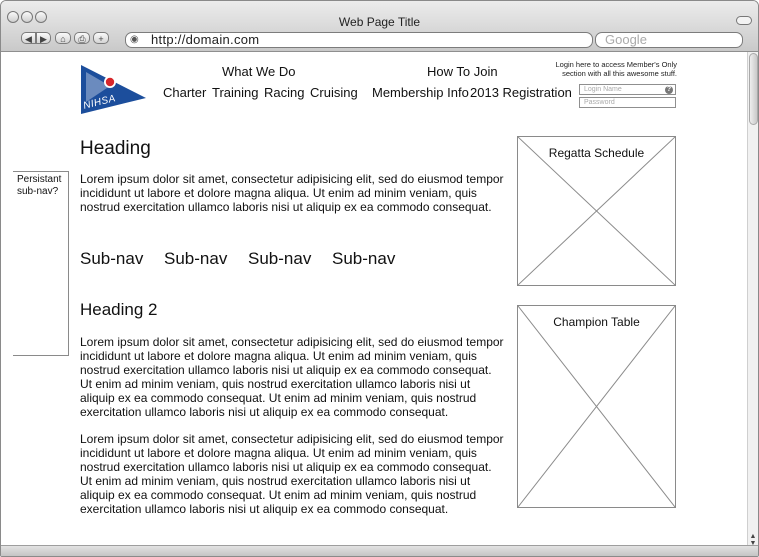 The height and width of the screenshot is (557, 759). I want to click on rss-icon: ◉, so click(134, 39).